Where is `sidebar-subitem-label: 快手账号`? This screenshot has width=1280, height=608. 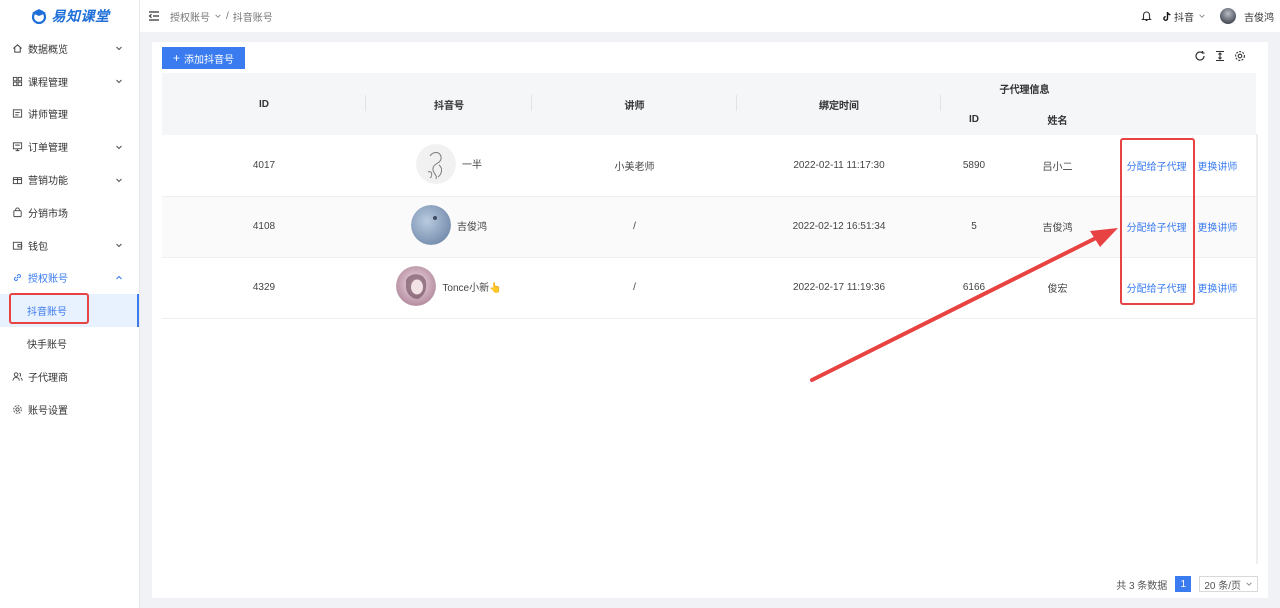 sidebar-subitem-label: 快手账号 is located at coordinates (47, 346).